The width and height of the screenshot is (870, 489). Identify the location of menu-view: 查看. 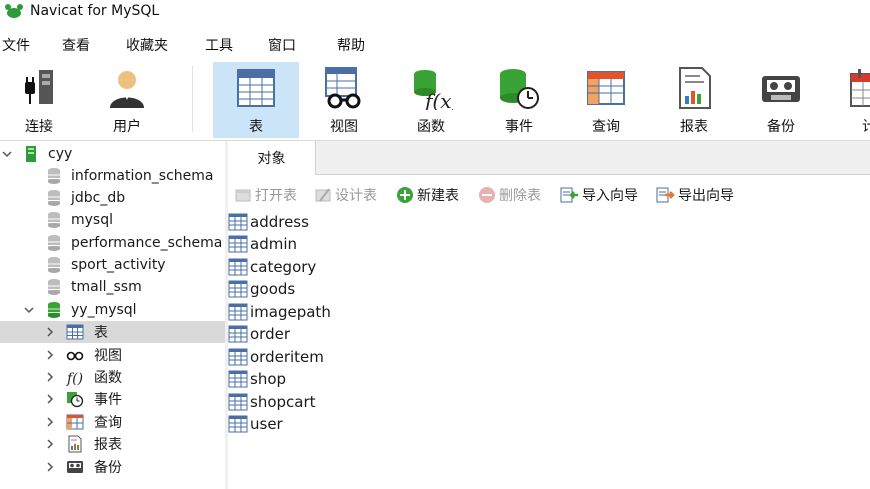
(76, 45).